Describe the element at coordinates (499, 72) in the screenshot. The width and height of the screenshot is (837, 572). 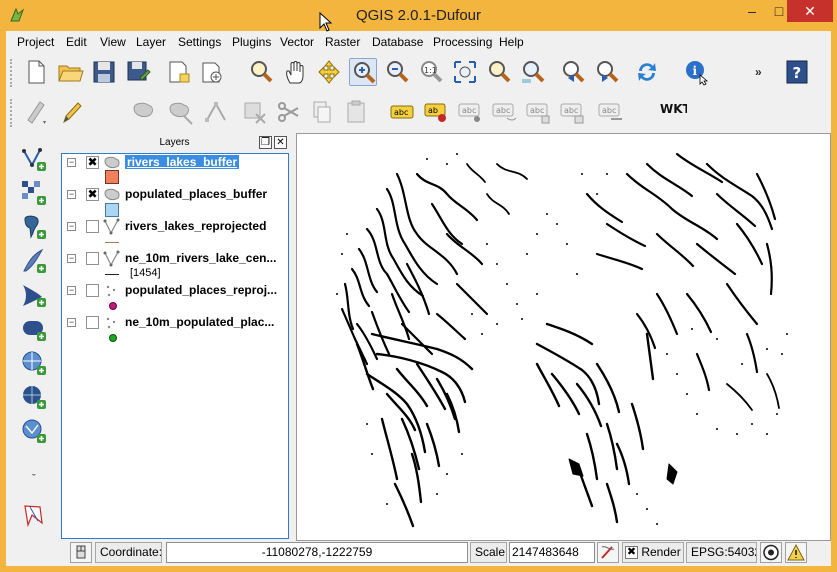
I see `zoom-to-selection-button` at that location.